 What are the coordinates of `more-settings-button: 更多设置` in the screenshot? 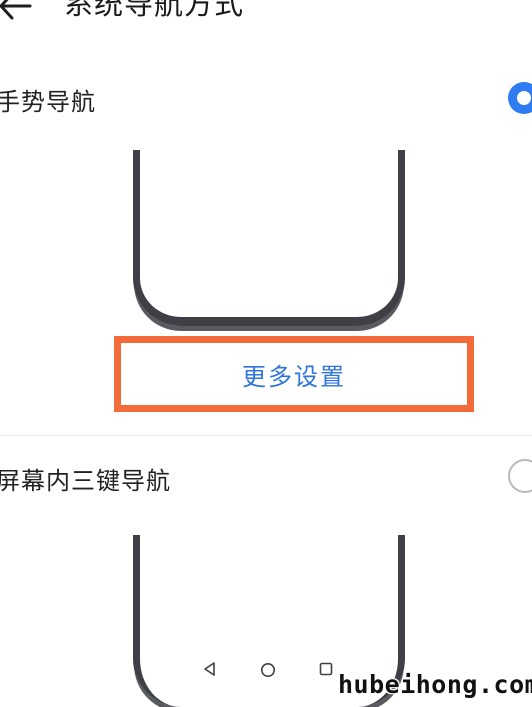 It's located at (294, 374).